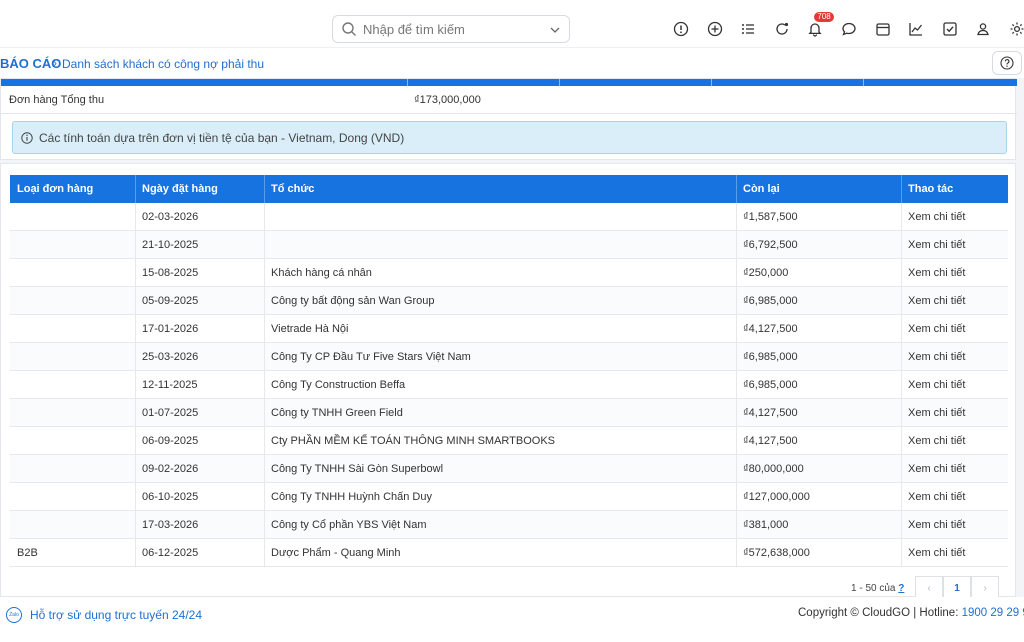 This screenshot has height=642, width=1024. Describe the element at coordinates (116, 615) in the screenshot. I see `support-link: Hỗ trợ sử dụng trực tuyến 24/24` at that location.